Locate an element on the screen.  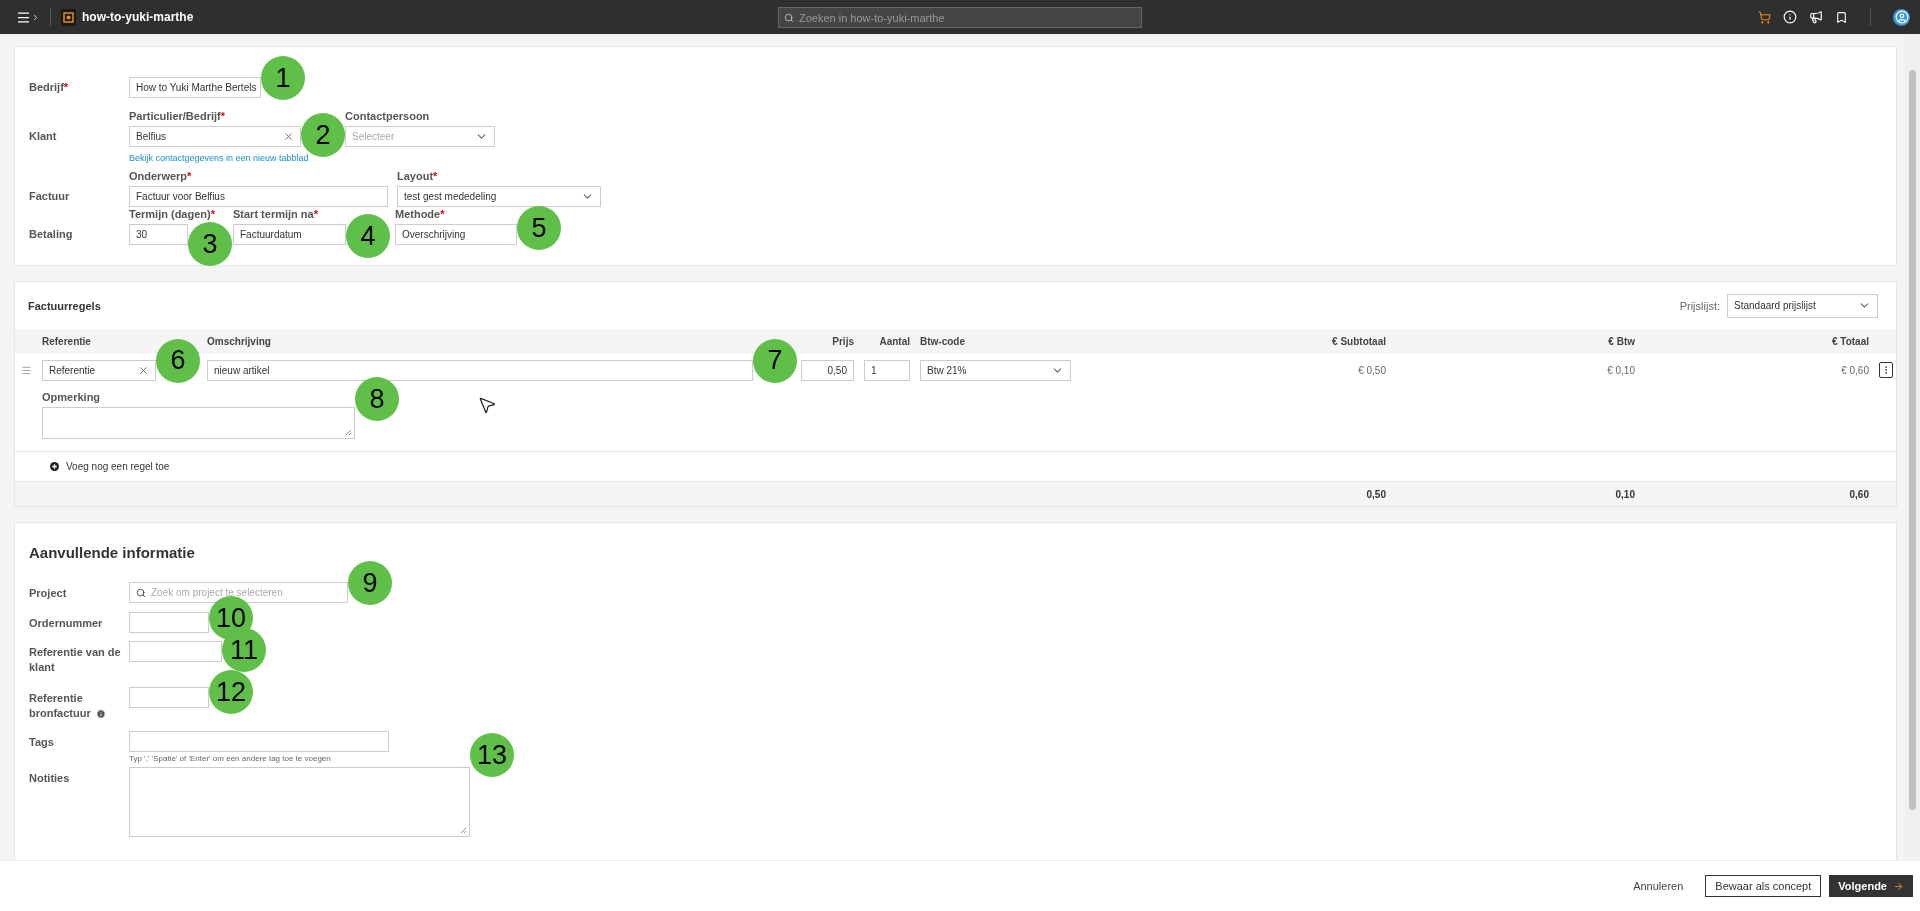
step-number-badge: 8 is located at coordinates (377, 399).